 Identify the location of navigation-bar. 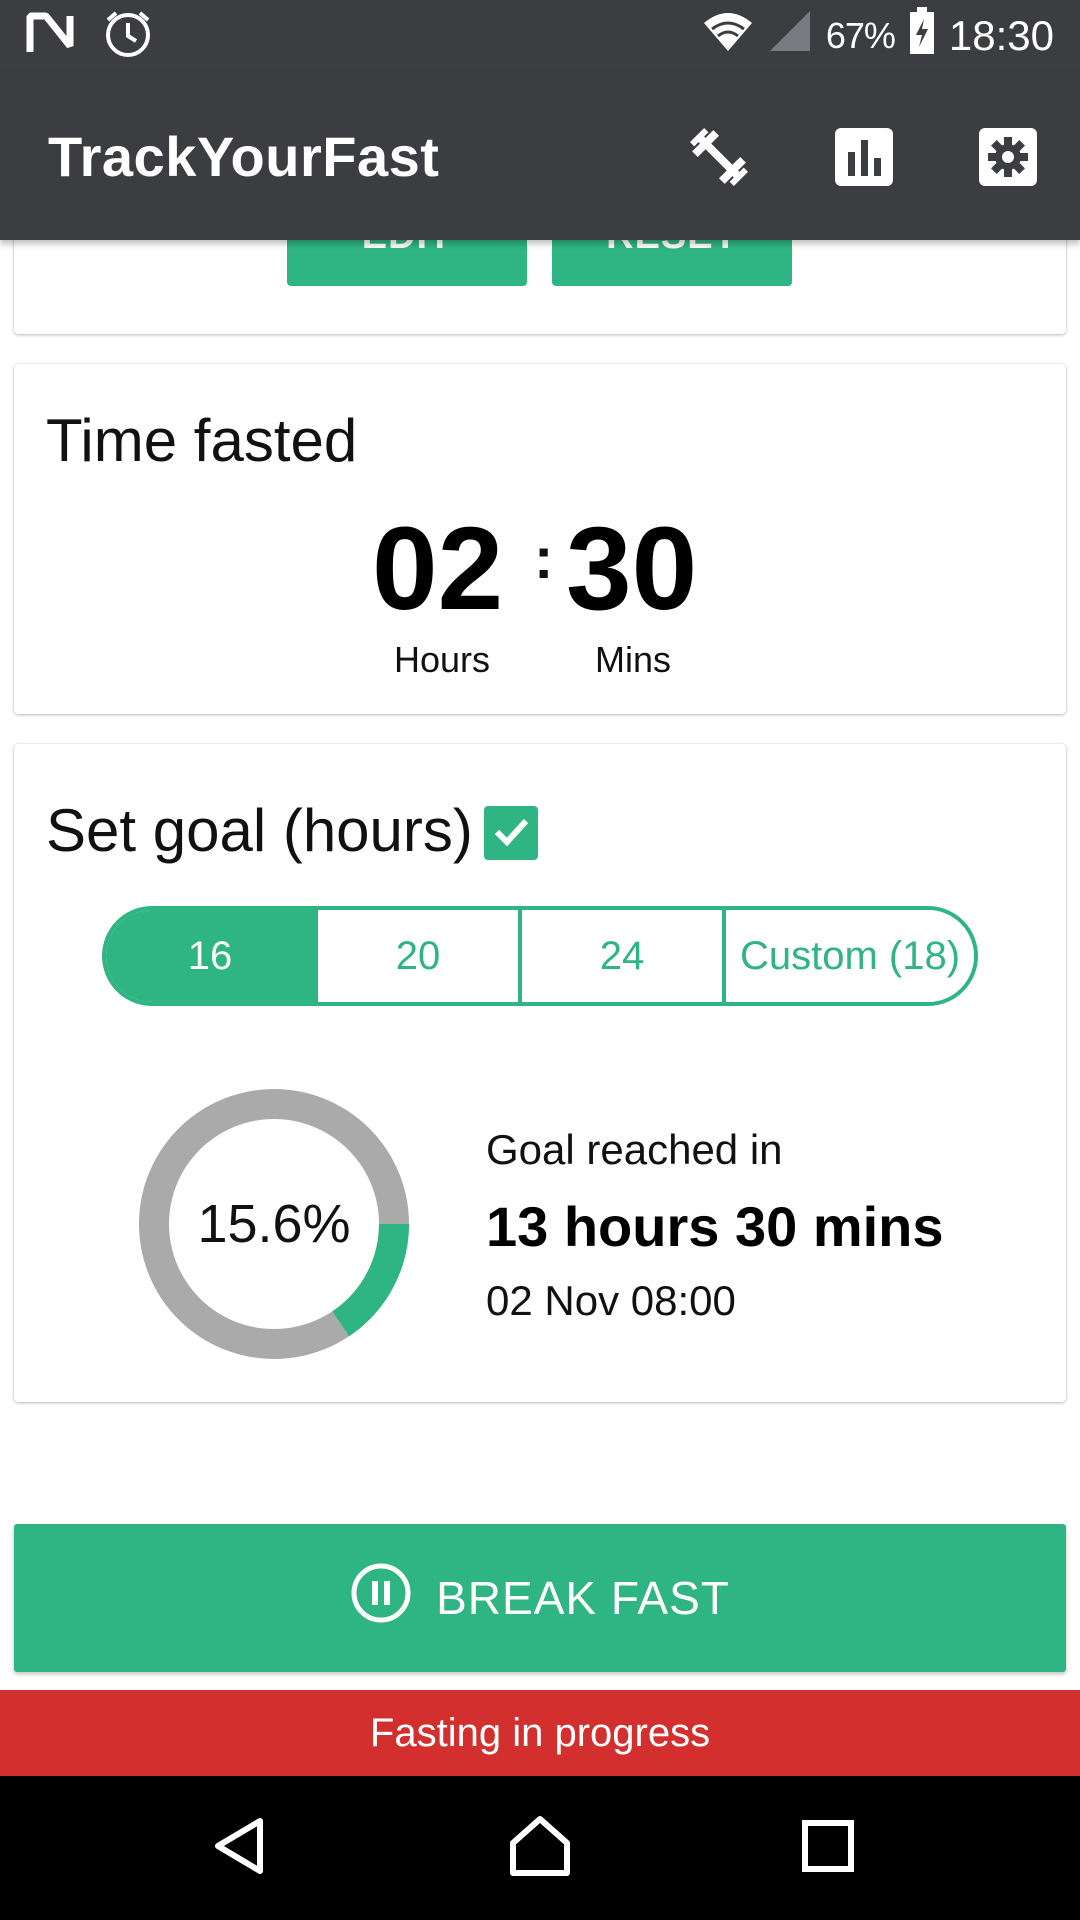
(540, 1848).